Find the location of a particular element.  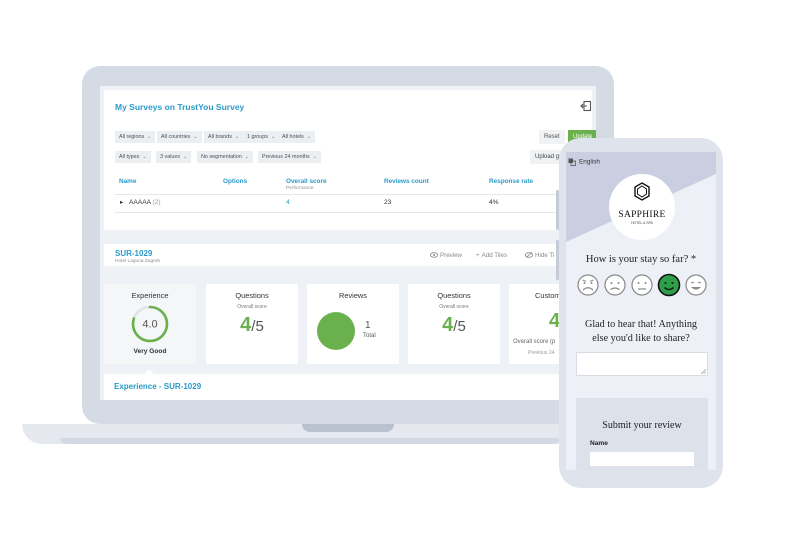

row-divider is located at coordinates (350, 212).